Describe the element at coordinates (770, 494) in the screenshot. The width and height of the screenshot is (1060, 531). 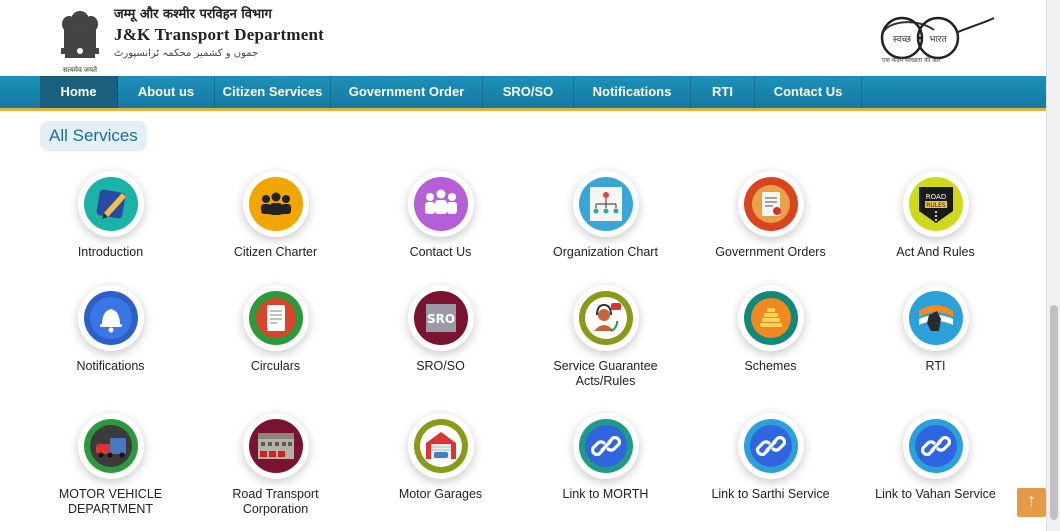
I see `service-label: Link to Sarthi Service` at that location.